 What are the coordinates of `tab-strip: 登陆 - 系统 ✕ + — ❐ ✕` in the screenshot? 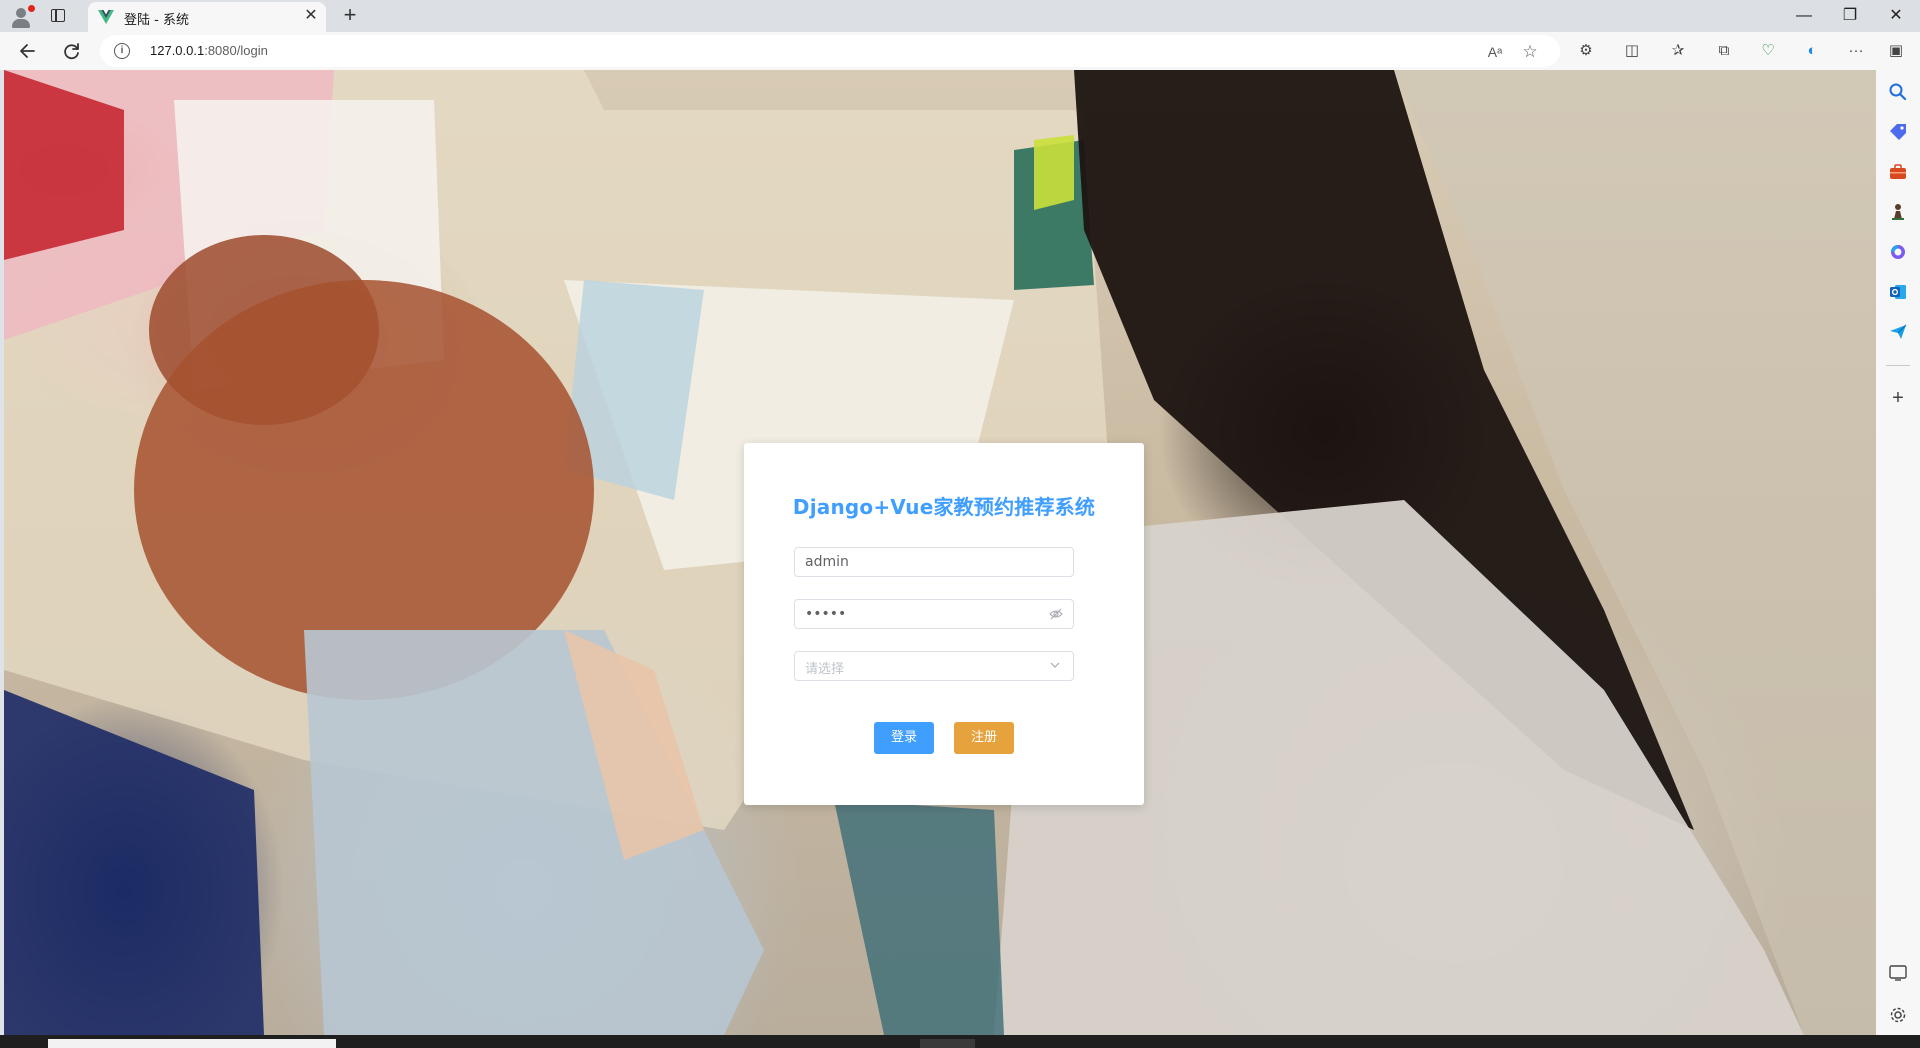 It's located at (960, 16).